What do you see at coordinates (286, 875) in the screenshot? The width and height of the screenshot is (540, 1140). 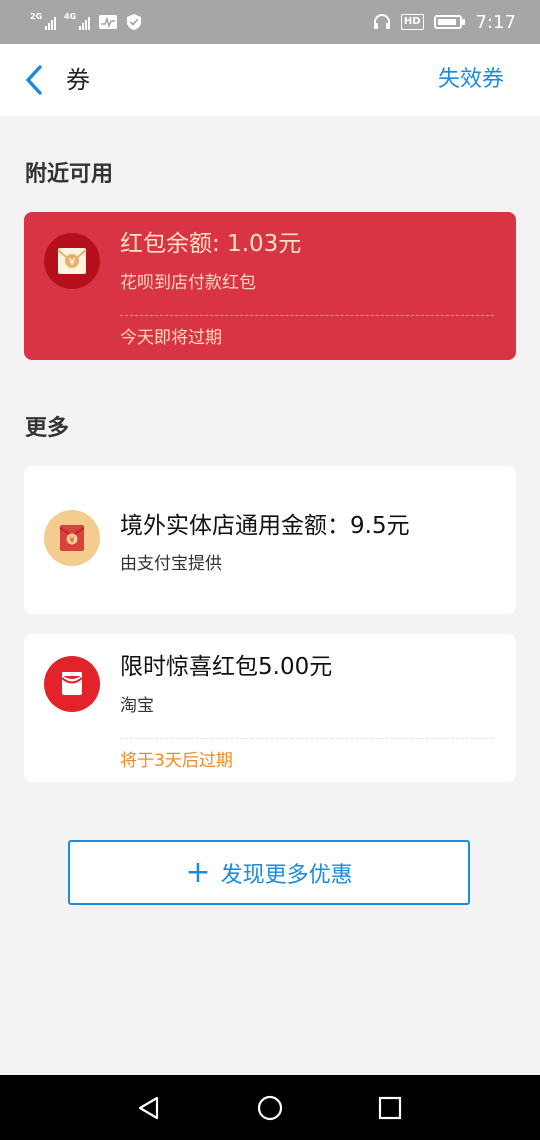 I see `discover-more-label: 发现更多优惠` at bounding box center [286, 875].